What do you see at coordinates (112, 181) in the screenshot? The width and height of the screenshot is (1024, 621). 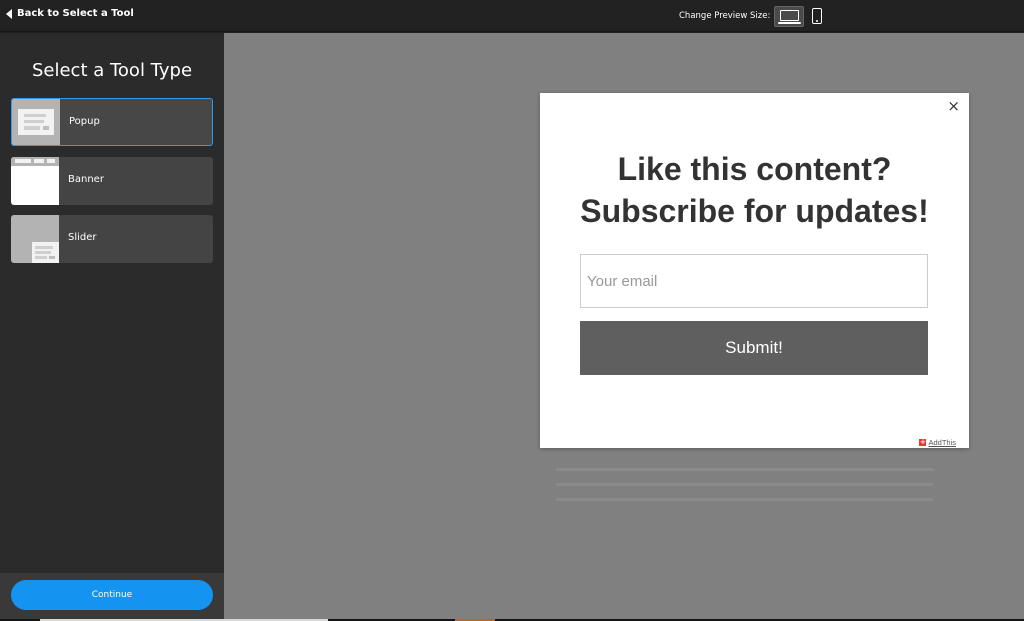 I see `tool-card-banner: Banner` at bounding box center [112, 181].